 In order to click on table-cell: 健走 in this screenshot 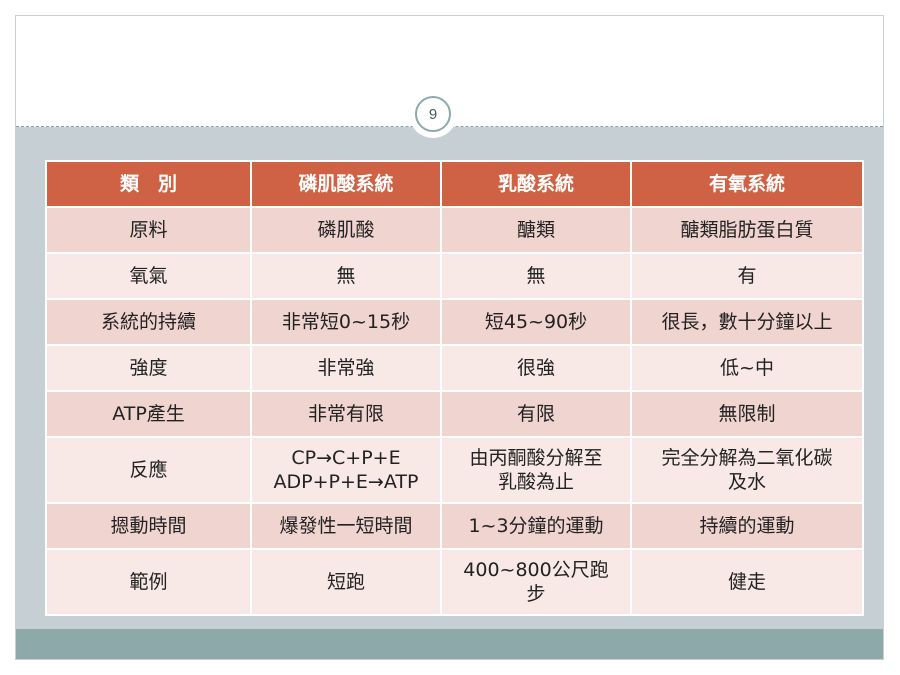, I will do `click(747, 582)`.